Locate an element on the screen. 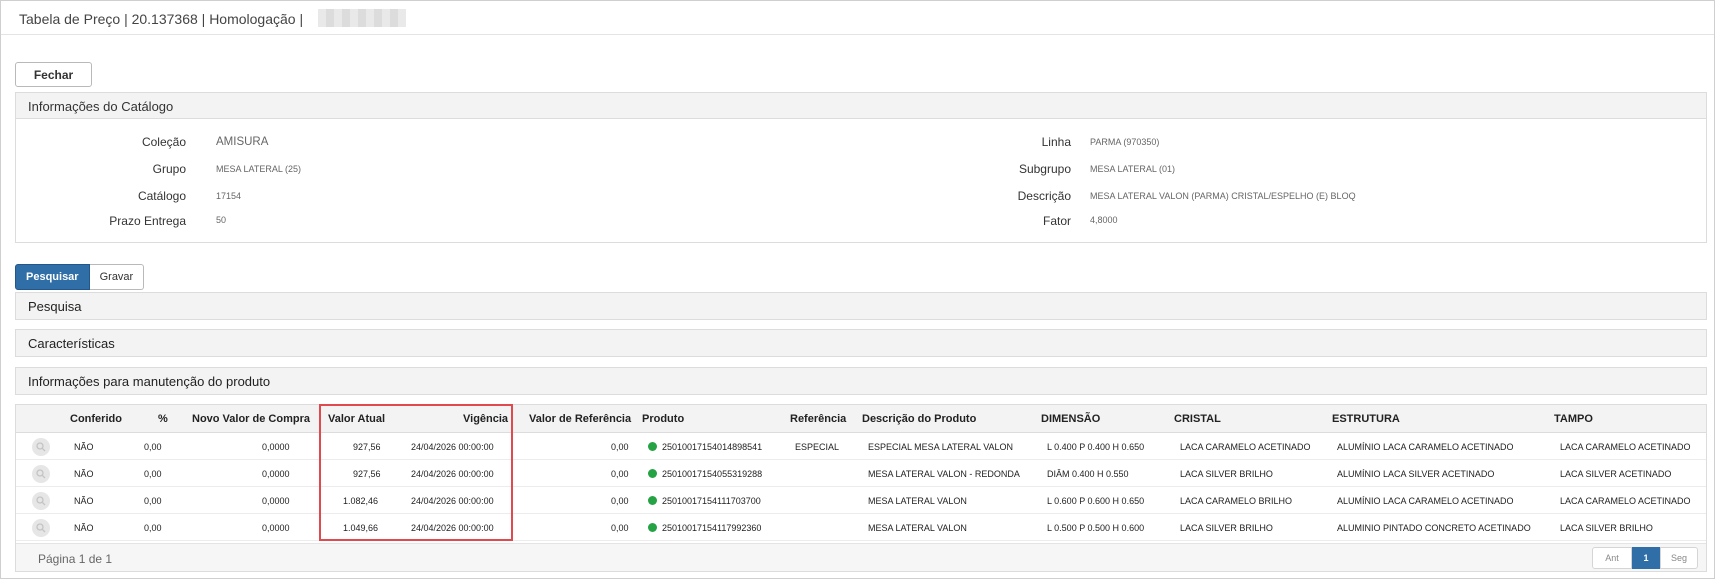  page-info: Página 1 de 1 is located at coordinates (75, 559).